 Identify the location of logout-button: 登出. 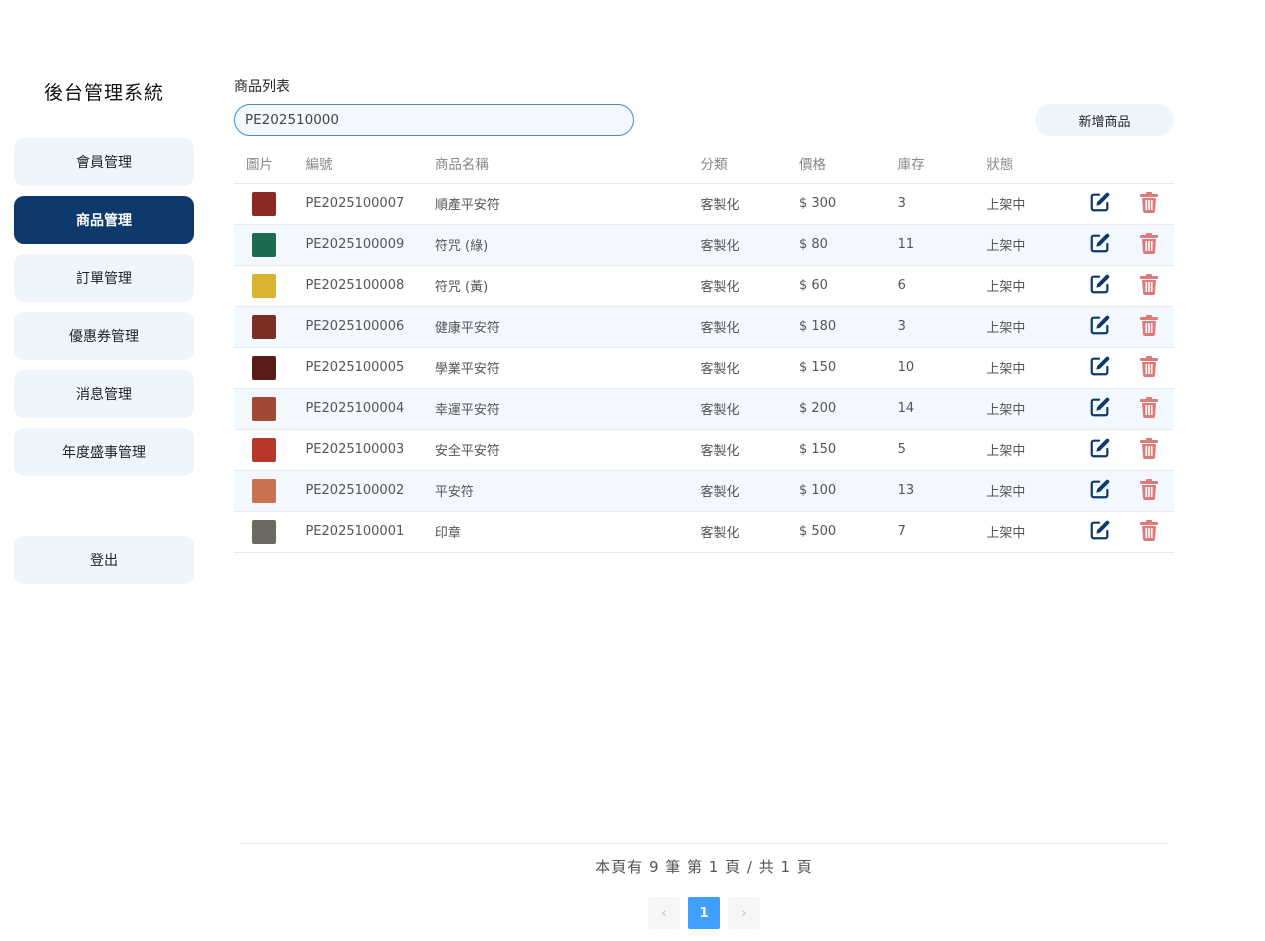
(104, 560).